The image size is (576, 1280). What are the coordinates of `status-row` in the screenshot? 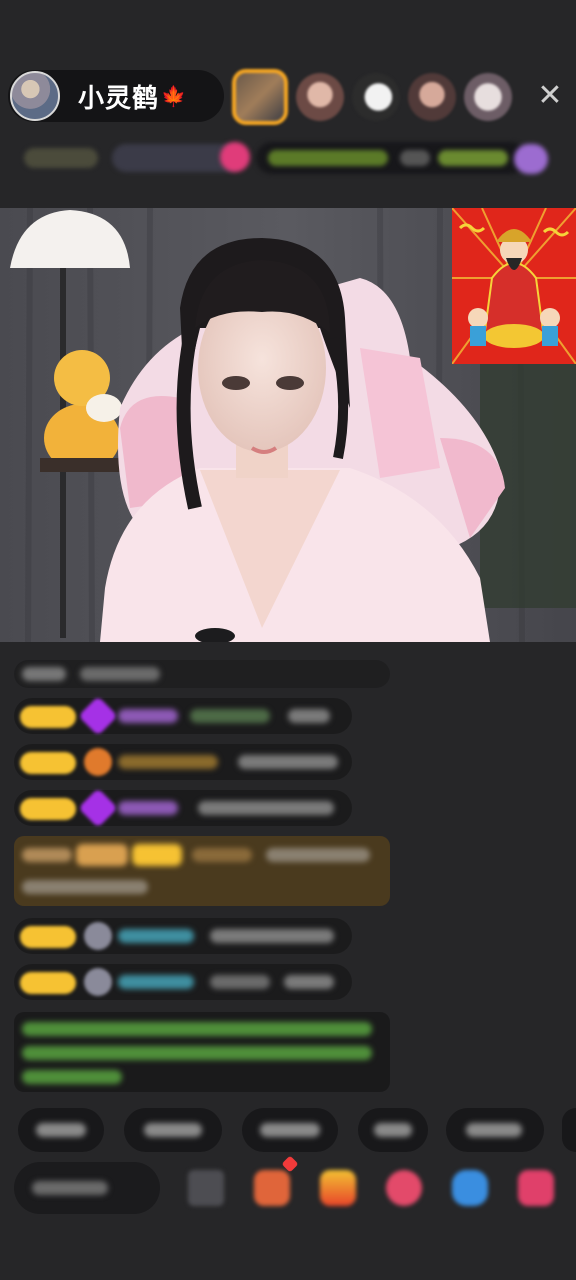 It's located at (298, 158).